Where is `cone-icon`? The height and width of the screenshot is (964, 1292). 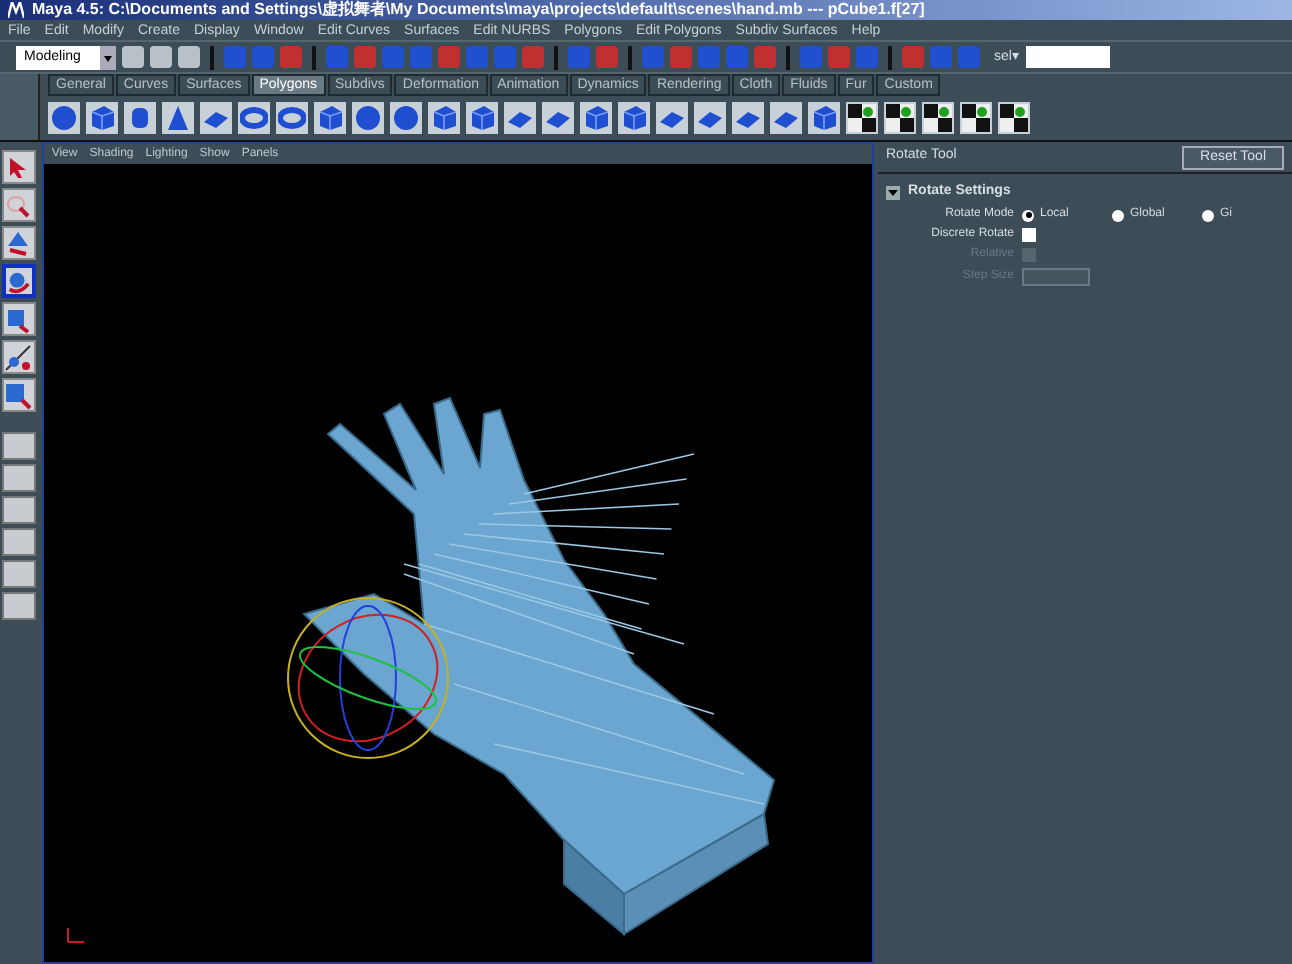
cone-icon is located at coordinates (178, 118).